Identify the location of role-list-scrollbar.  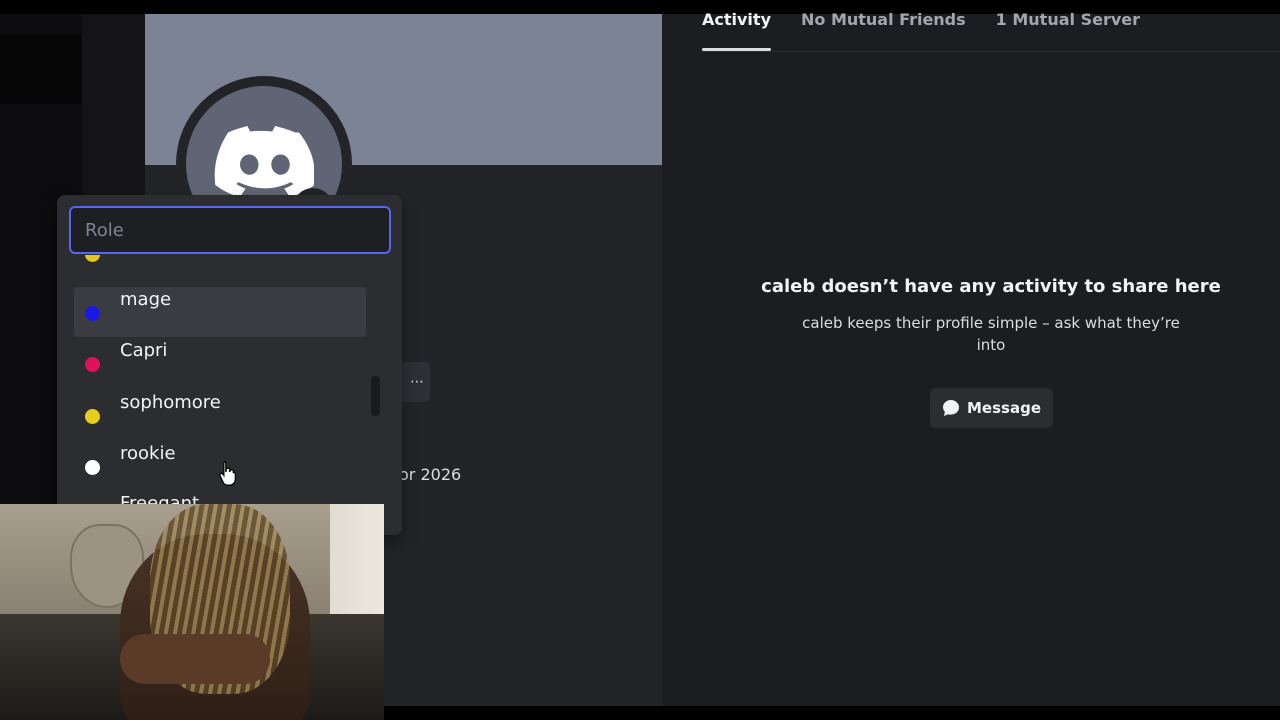
(375, 396).